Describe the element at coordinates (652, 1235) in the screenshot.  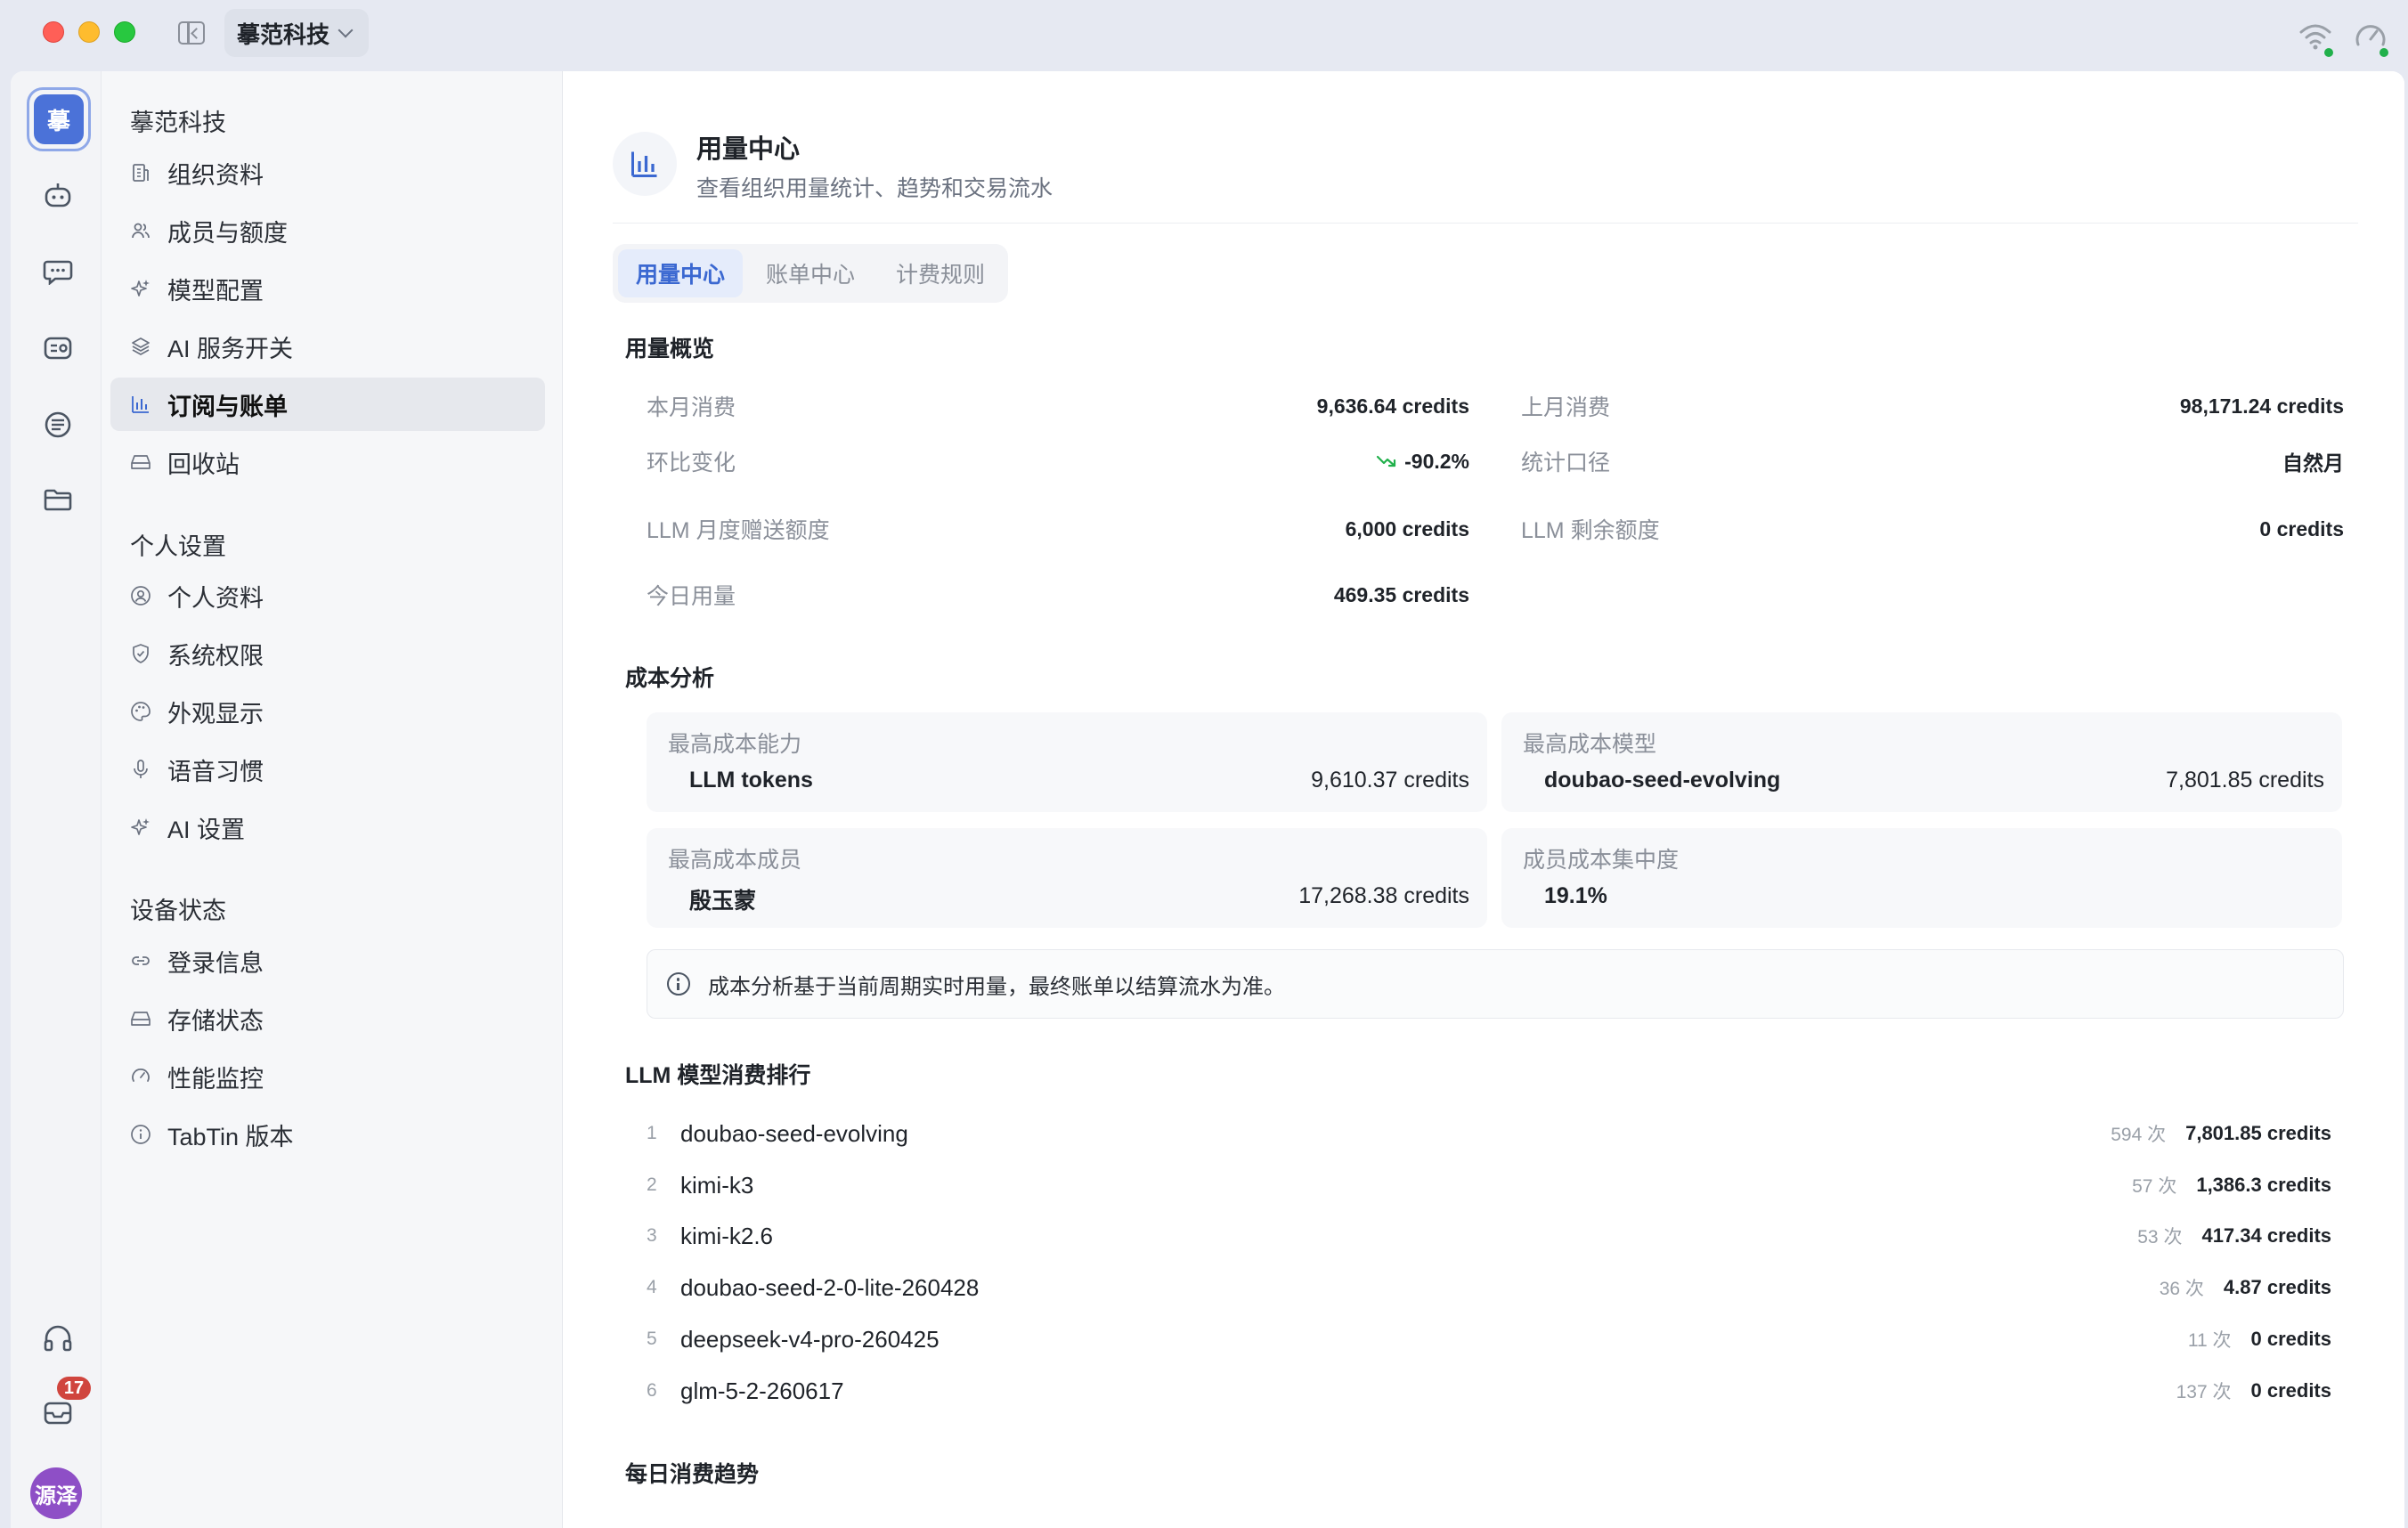
I see `rank-number: 3` at that location.